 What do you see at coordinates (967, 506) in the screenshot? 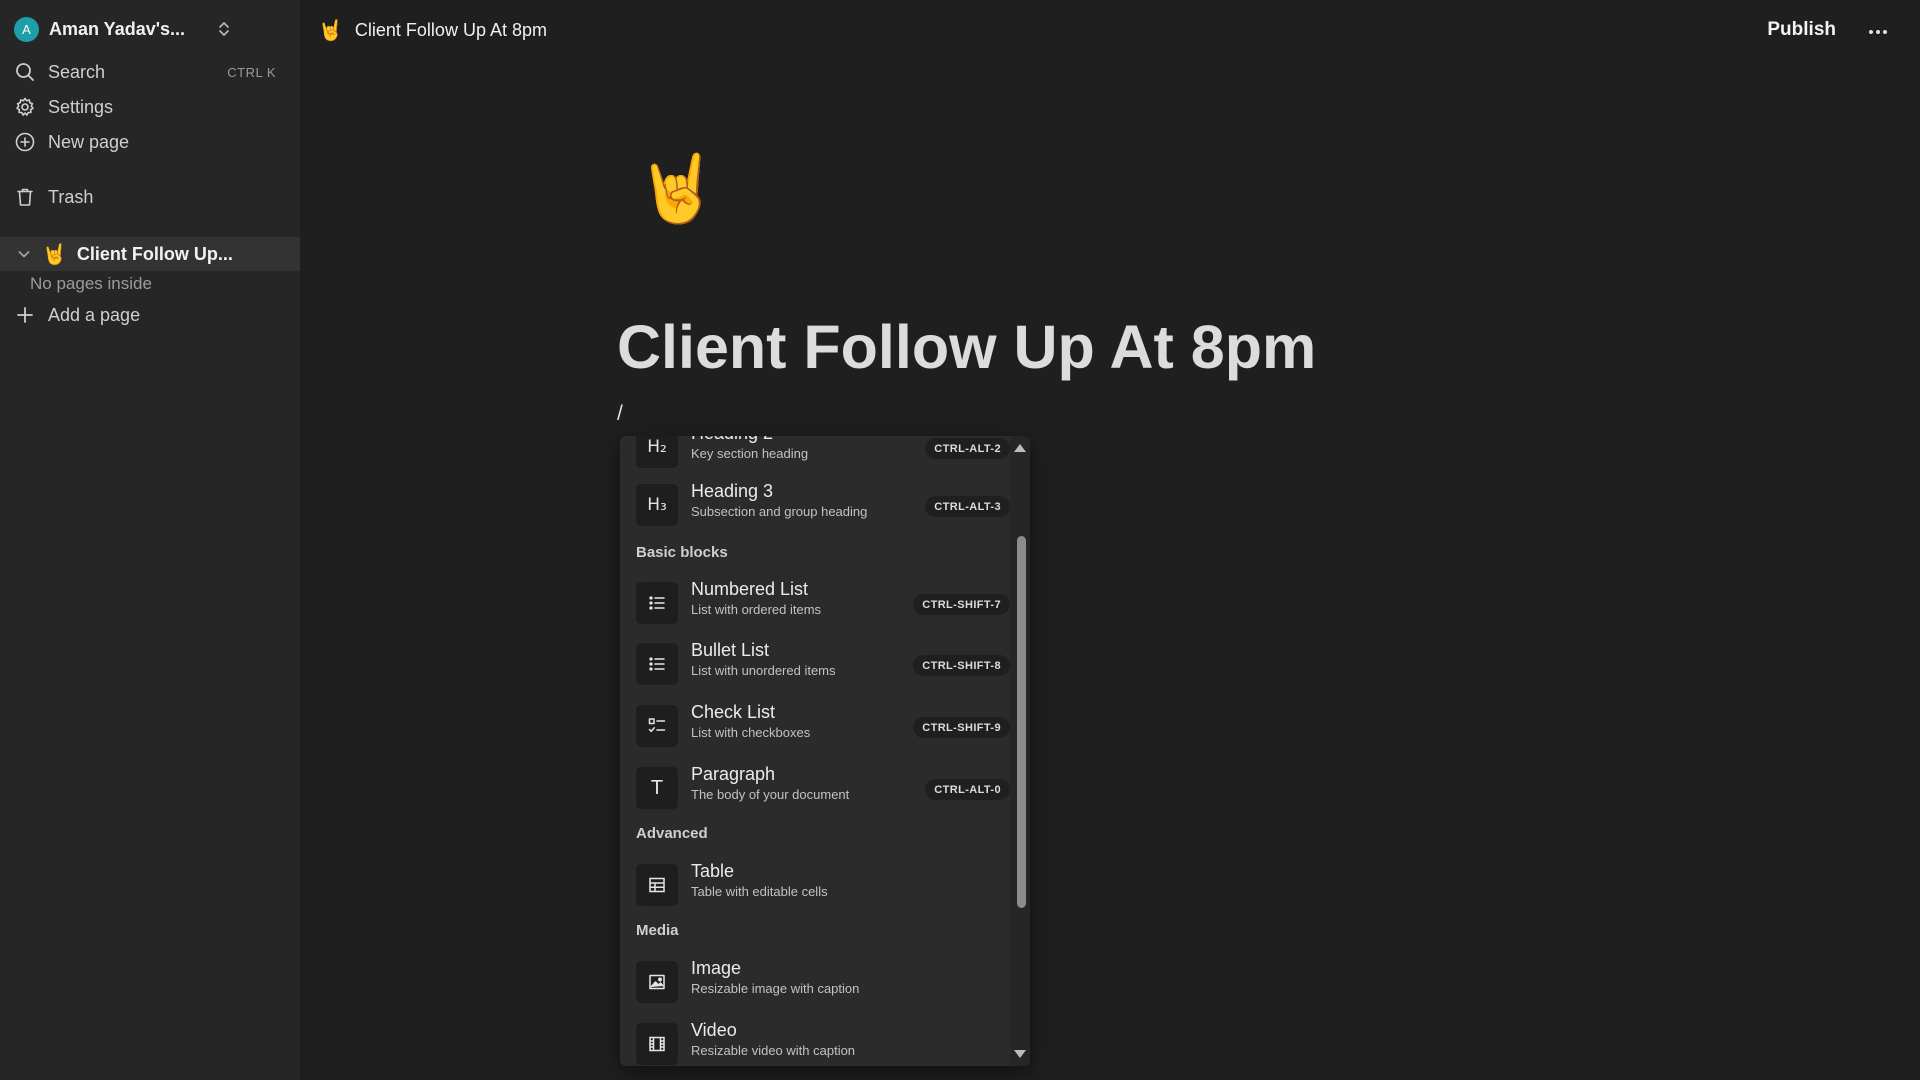
I see `shortcut-badge: CTRL-ALT-3` at bounding box center [967, 506].